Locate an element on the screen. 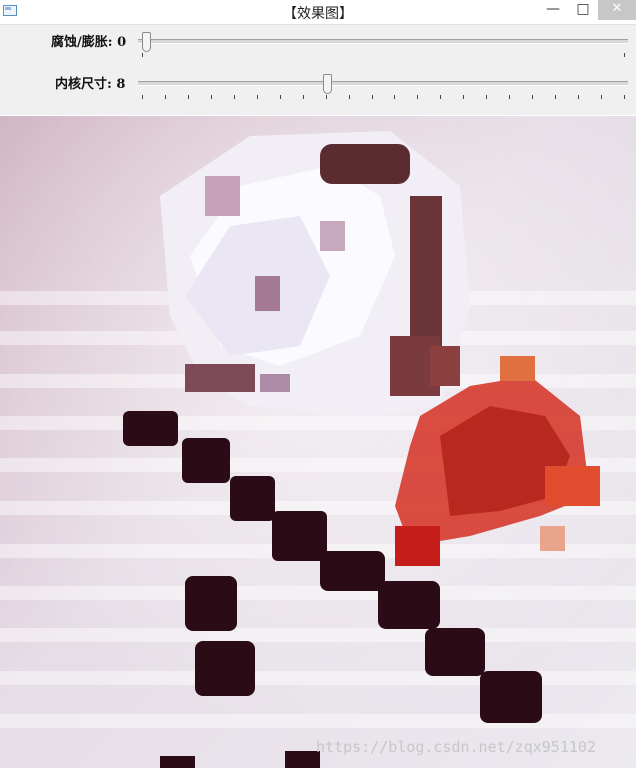 Image resolution: width=636 pixels, height=768 pixels. erode-dilate-label: 腐蚀/膨胀: 0 is located at coordinates (89, 42).